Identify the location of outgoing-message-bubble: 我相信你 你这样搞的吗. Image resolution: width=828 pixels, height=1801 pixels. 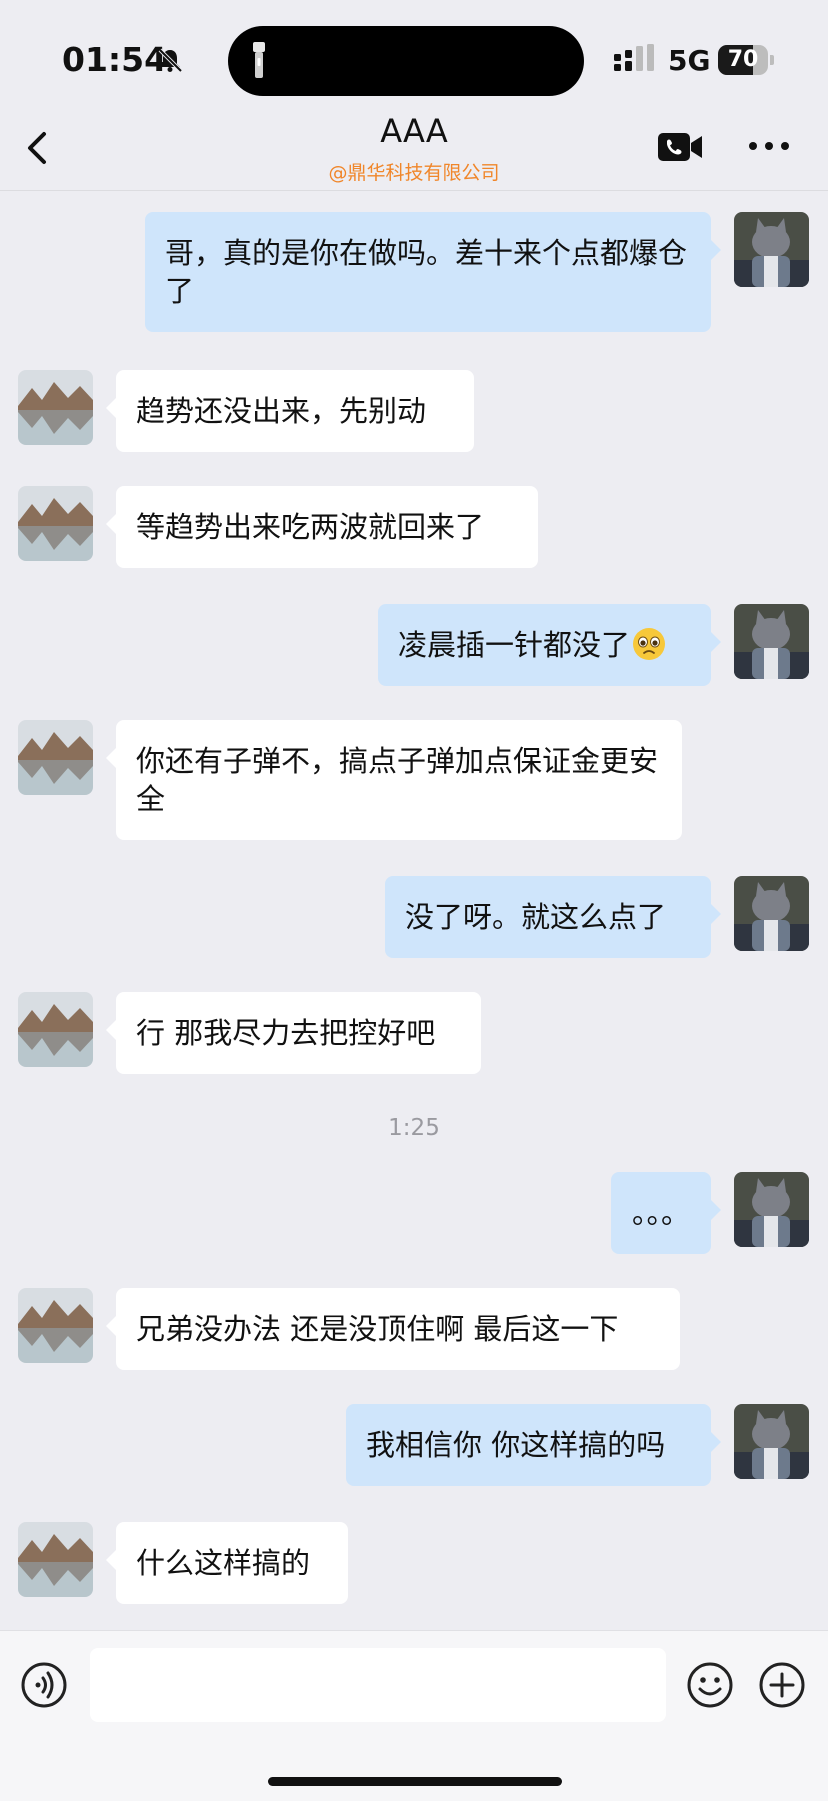
(533, 1445).